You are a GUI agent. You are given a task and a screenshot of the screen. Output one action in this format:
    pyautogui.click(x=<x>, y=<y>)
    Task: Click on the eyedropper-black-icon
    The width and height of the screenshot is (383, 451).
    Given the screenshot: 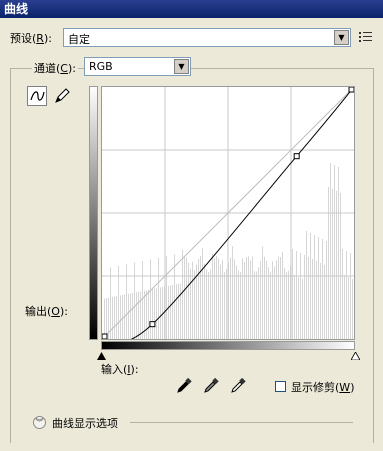 What is the action you would take?
    pyautogui.click(x=184, y=385)
    